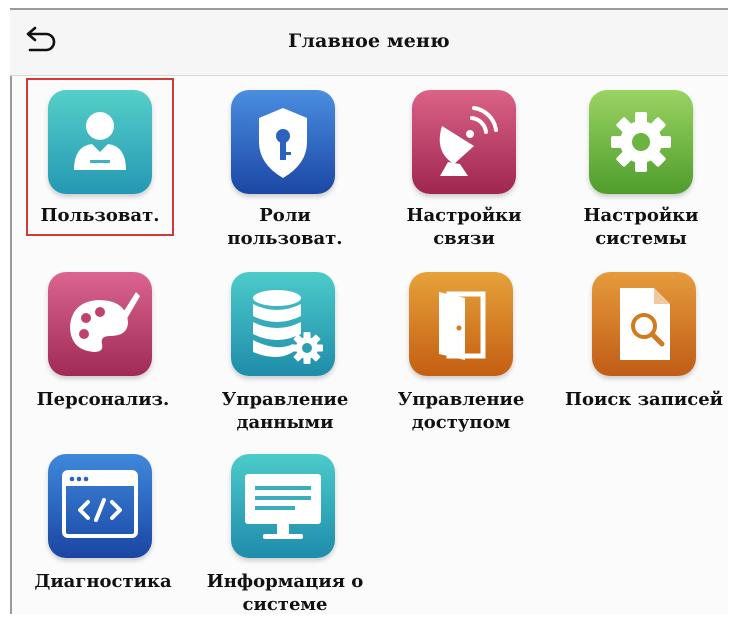  What do you see at coordinates (464, 142) in the screenshot?
I see `satellite-dish-icon` at bounding box center [464, 142].